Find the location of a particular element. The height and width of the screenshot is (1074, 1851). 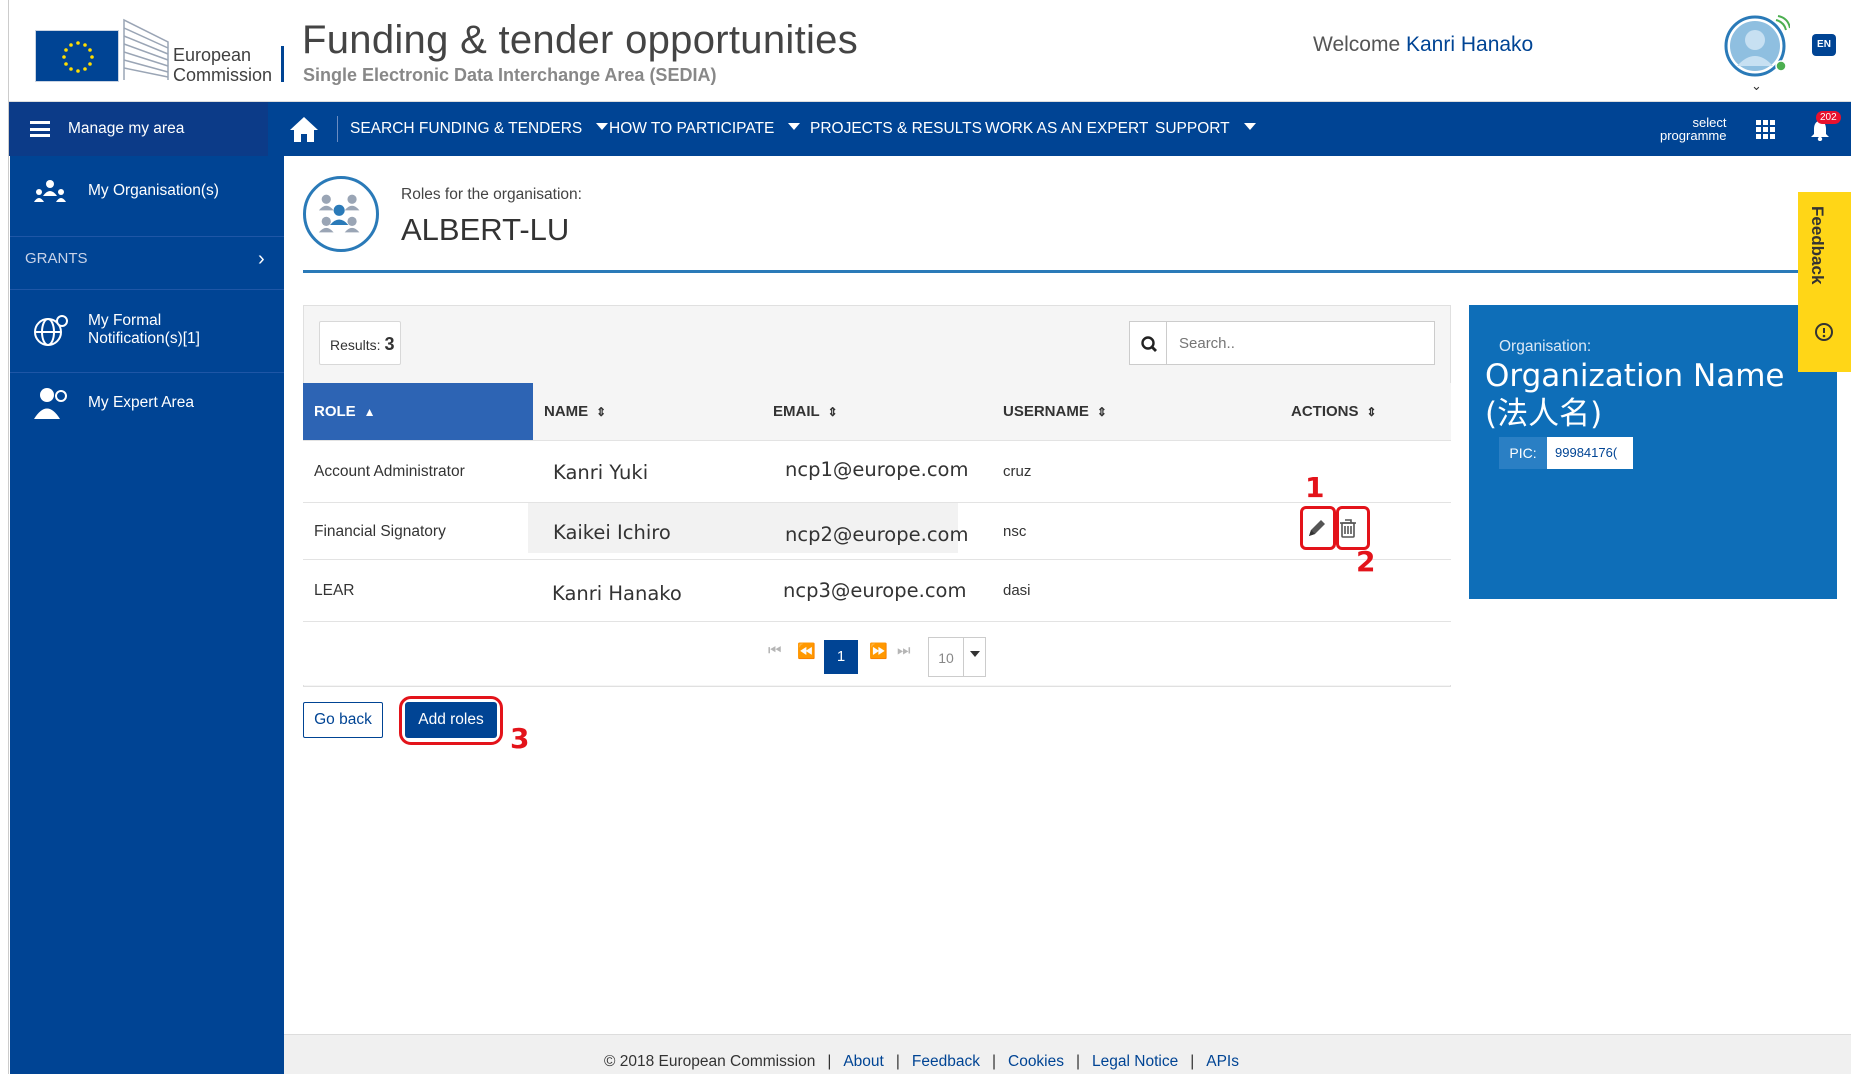

annotation-box-edit is located at coordinates (1318, 528).